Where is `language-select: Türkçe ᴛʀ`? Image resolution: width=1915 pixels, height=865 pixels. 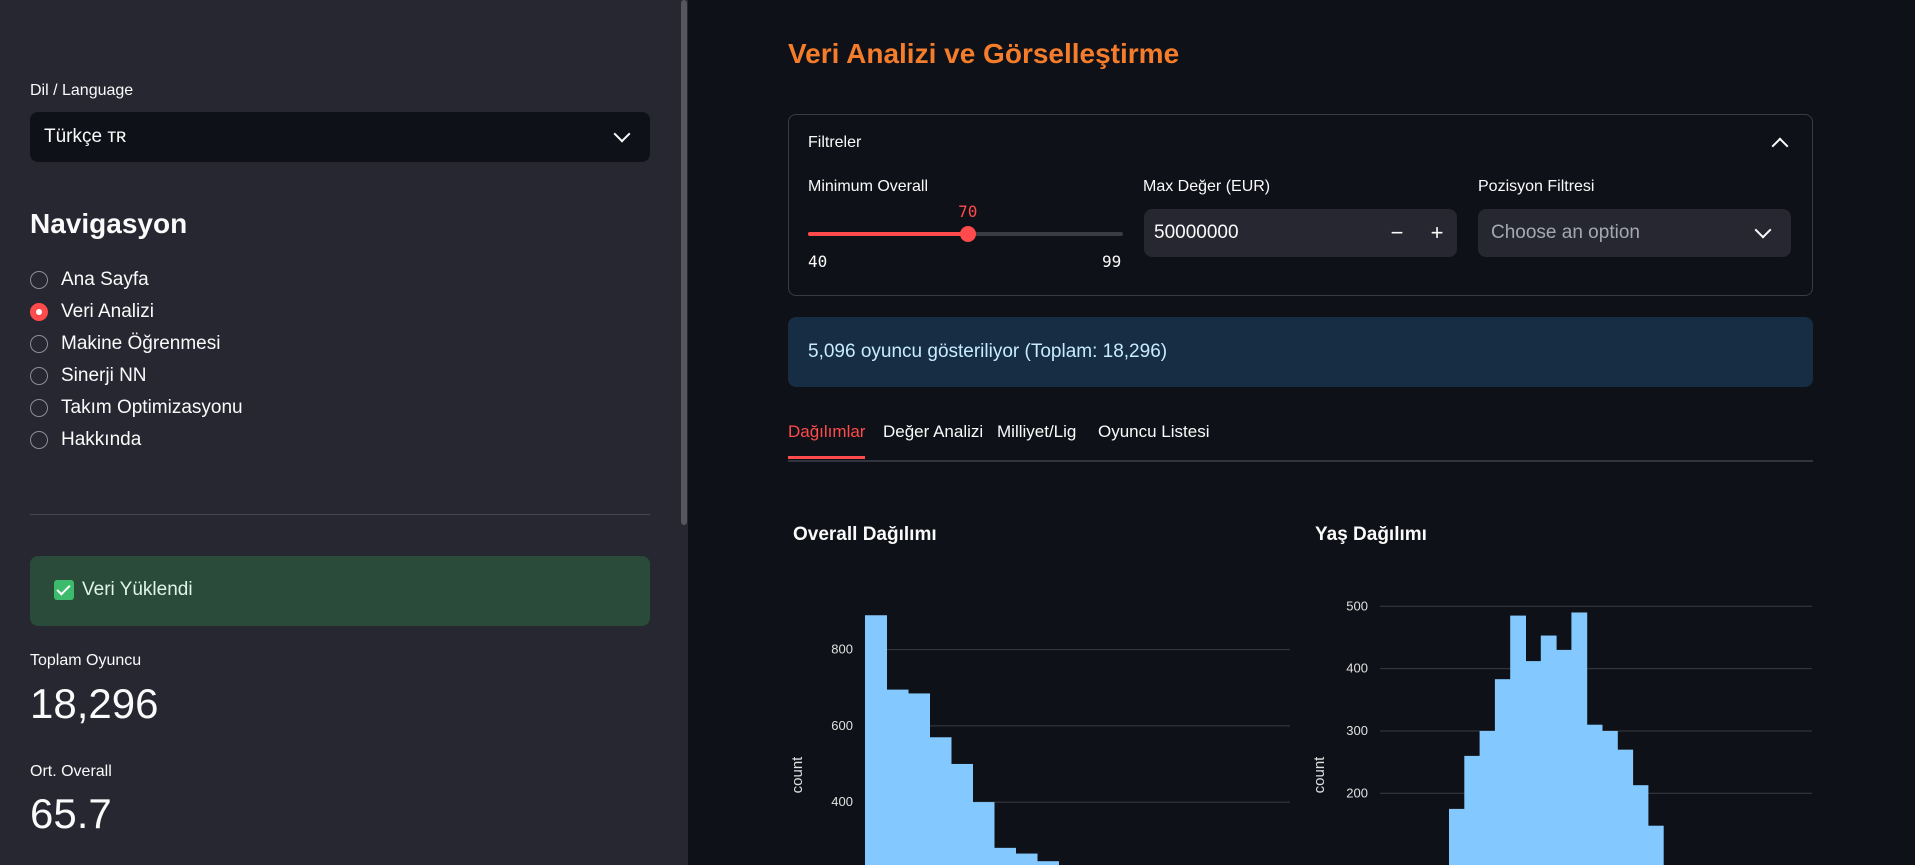 language-select: Türkçe ᴛʀ is located at coordinates (340, 137).